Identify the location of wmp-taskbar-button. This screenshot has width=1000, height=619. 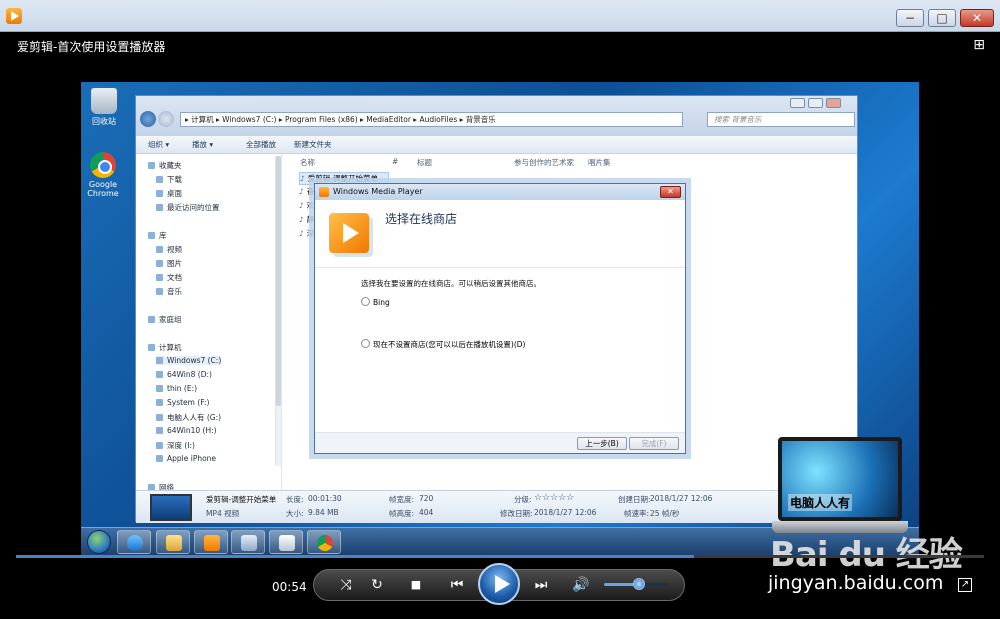
(211, 542).